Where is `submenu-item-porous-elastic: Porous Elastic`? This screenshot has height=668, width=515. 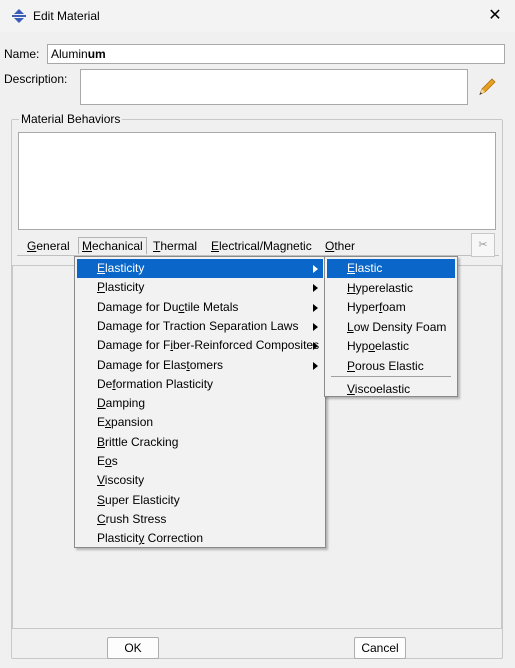 submenu-item-porous-elastic: Porous Elastic is located at coordinates (391, 366).